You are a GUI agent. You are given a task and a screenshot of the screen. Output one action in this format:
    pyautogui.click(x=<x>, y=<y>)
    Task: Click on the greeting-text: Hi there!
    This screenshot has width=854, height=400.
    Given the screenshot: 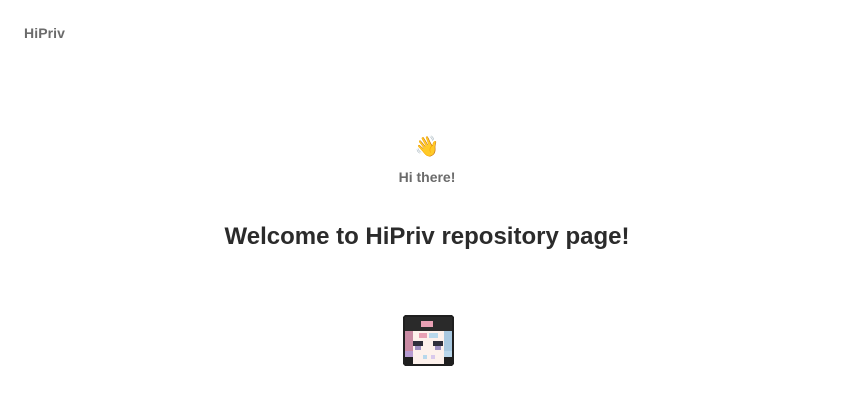 What is the action you would take?
    pyautogui.click(x=427, y=177)
    